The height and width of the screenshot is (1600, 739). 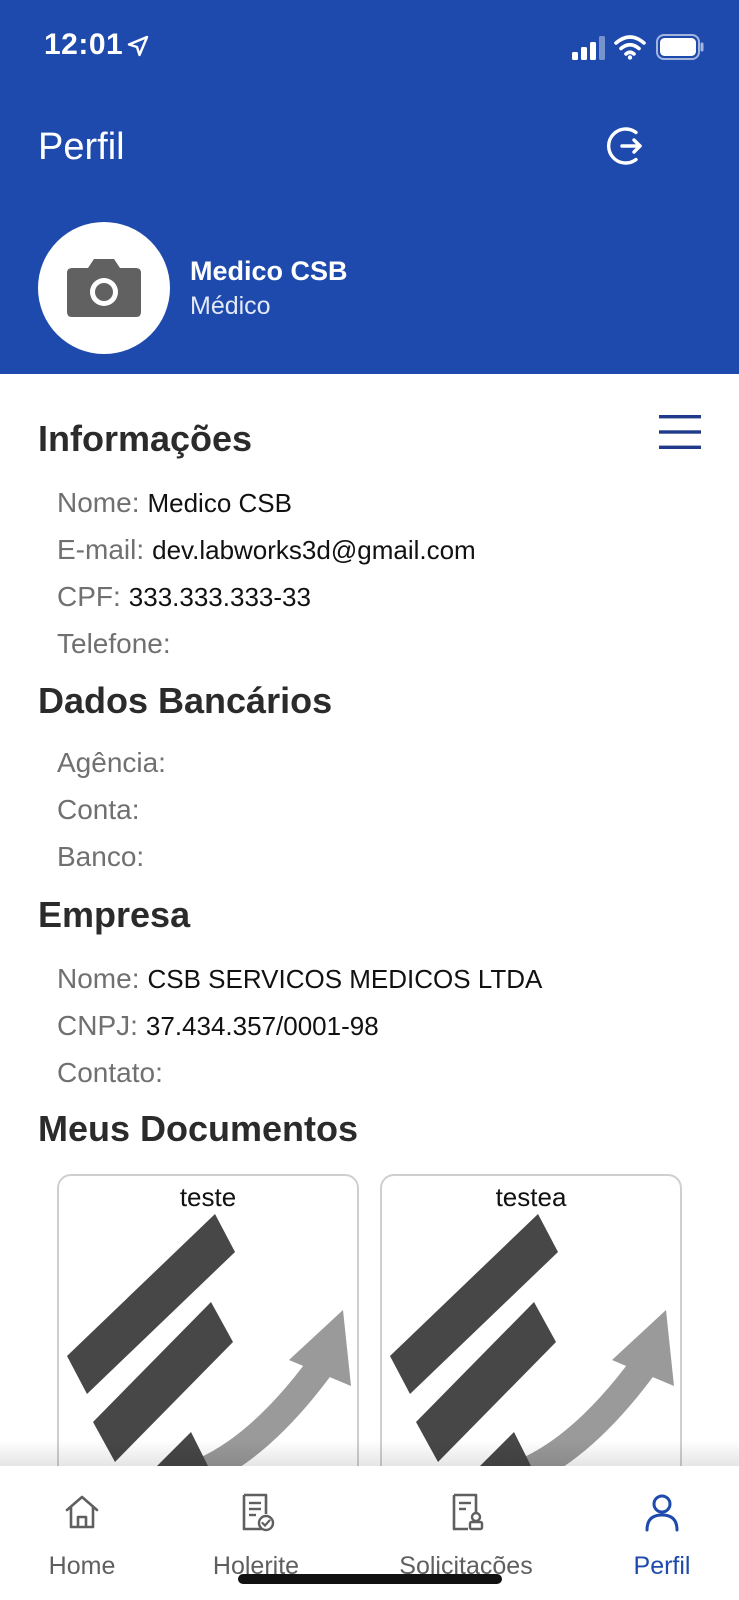 I want to click on tab-label: Home, so click(x=82, y=1566).